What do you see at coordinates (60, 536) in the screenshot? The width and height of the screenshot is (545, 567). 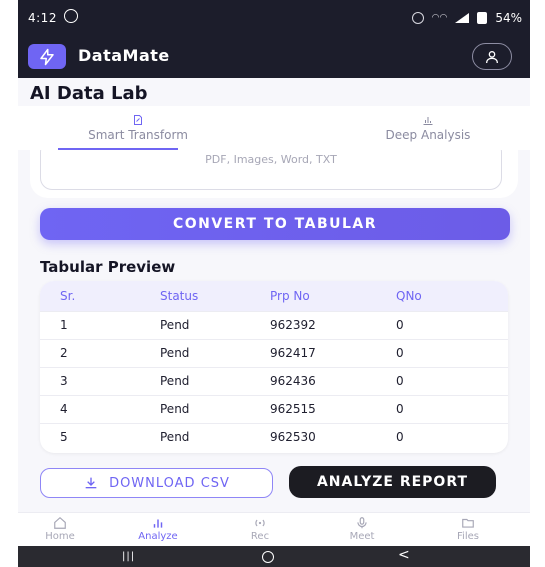 I see `nav-label: Home` at bounding box center [60, 536].